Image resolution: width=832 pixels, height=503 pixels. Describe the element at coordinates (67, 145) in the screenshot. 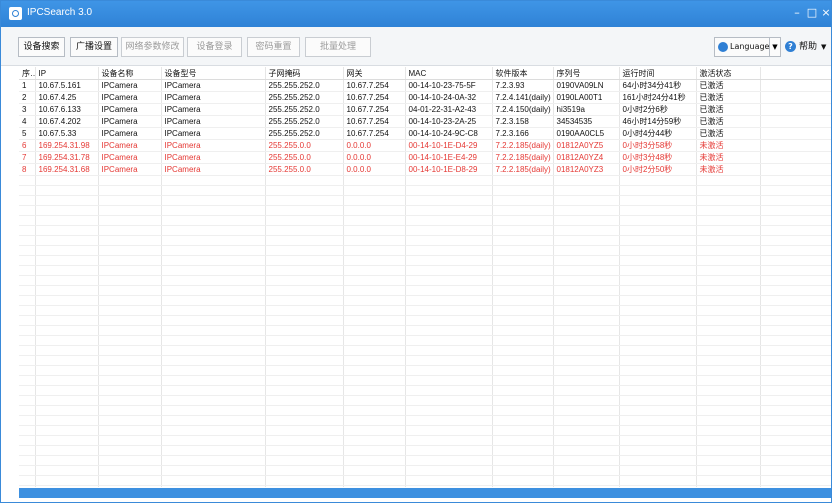

I see `cell-ip: 169.254.31.98` at that location.